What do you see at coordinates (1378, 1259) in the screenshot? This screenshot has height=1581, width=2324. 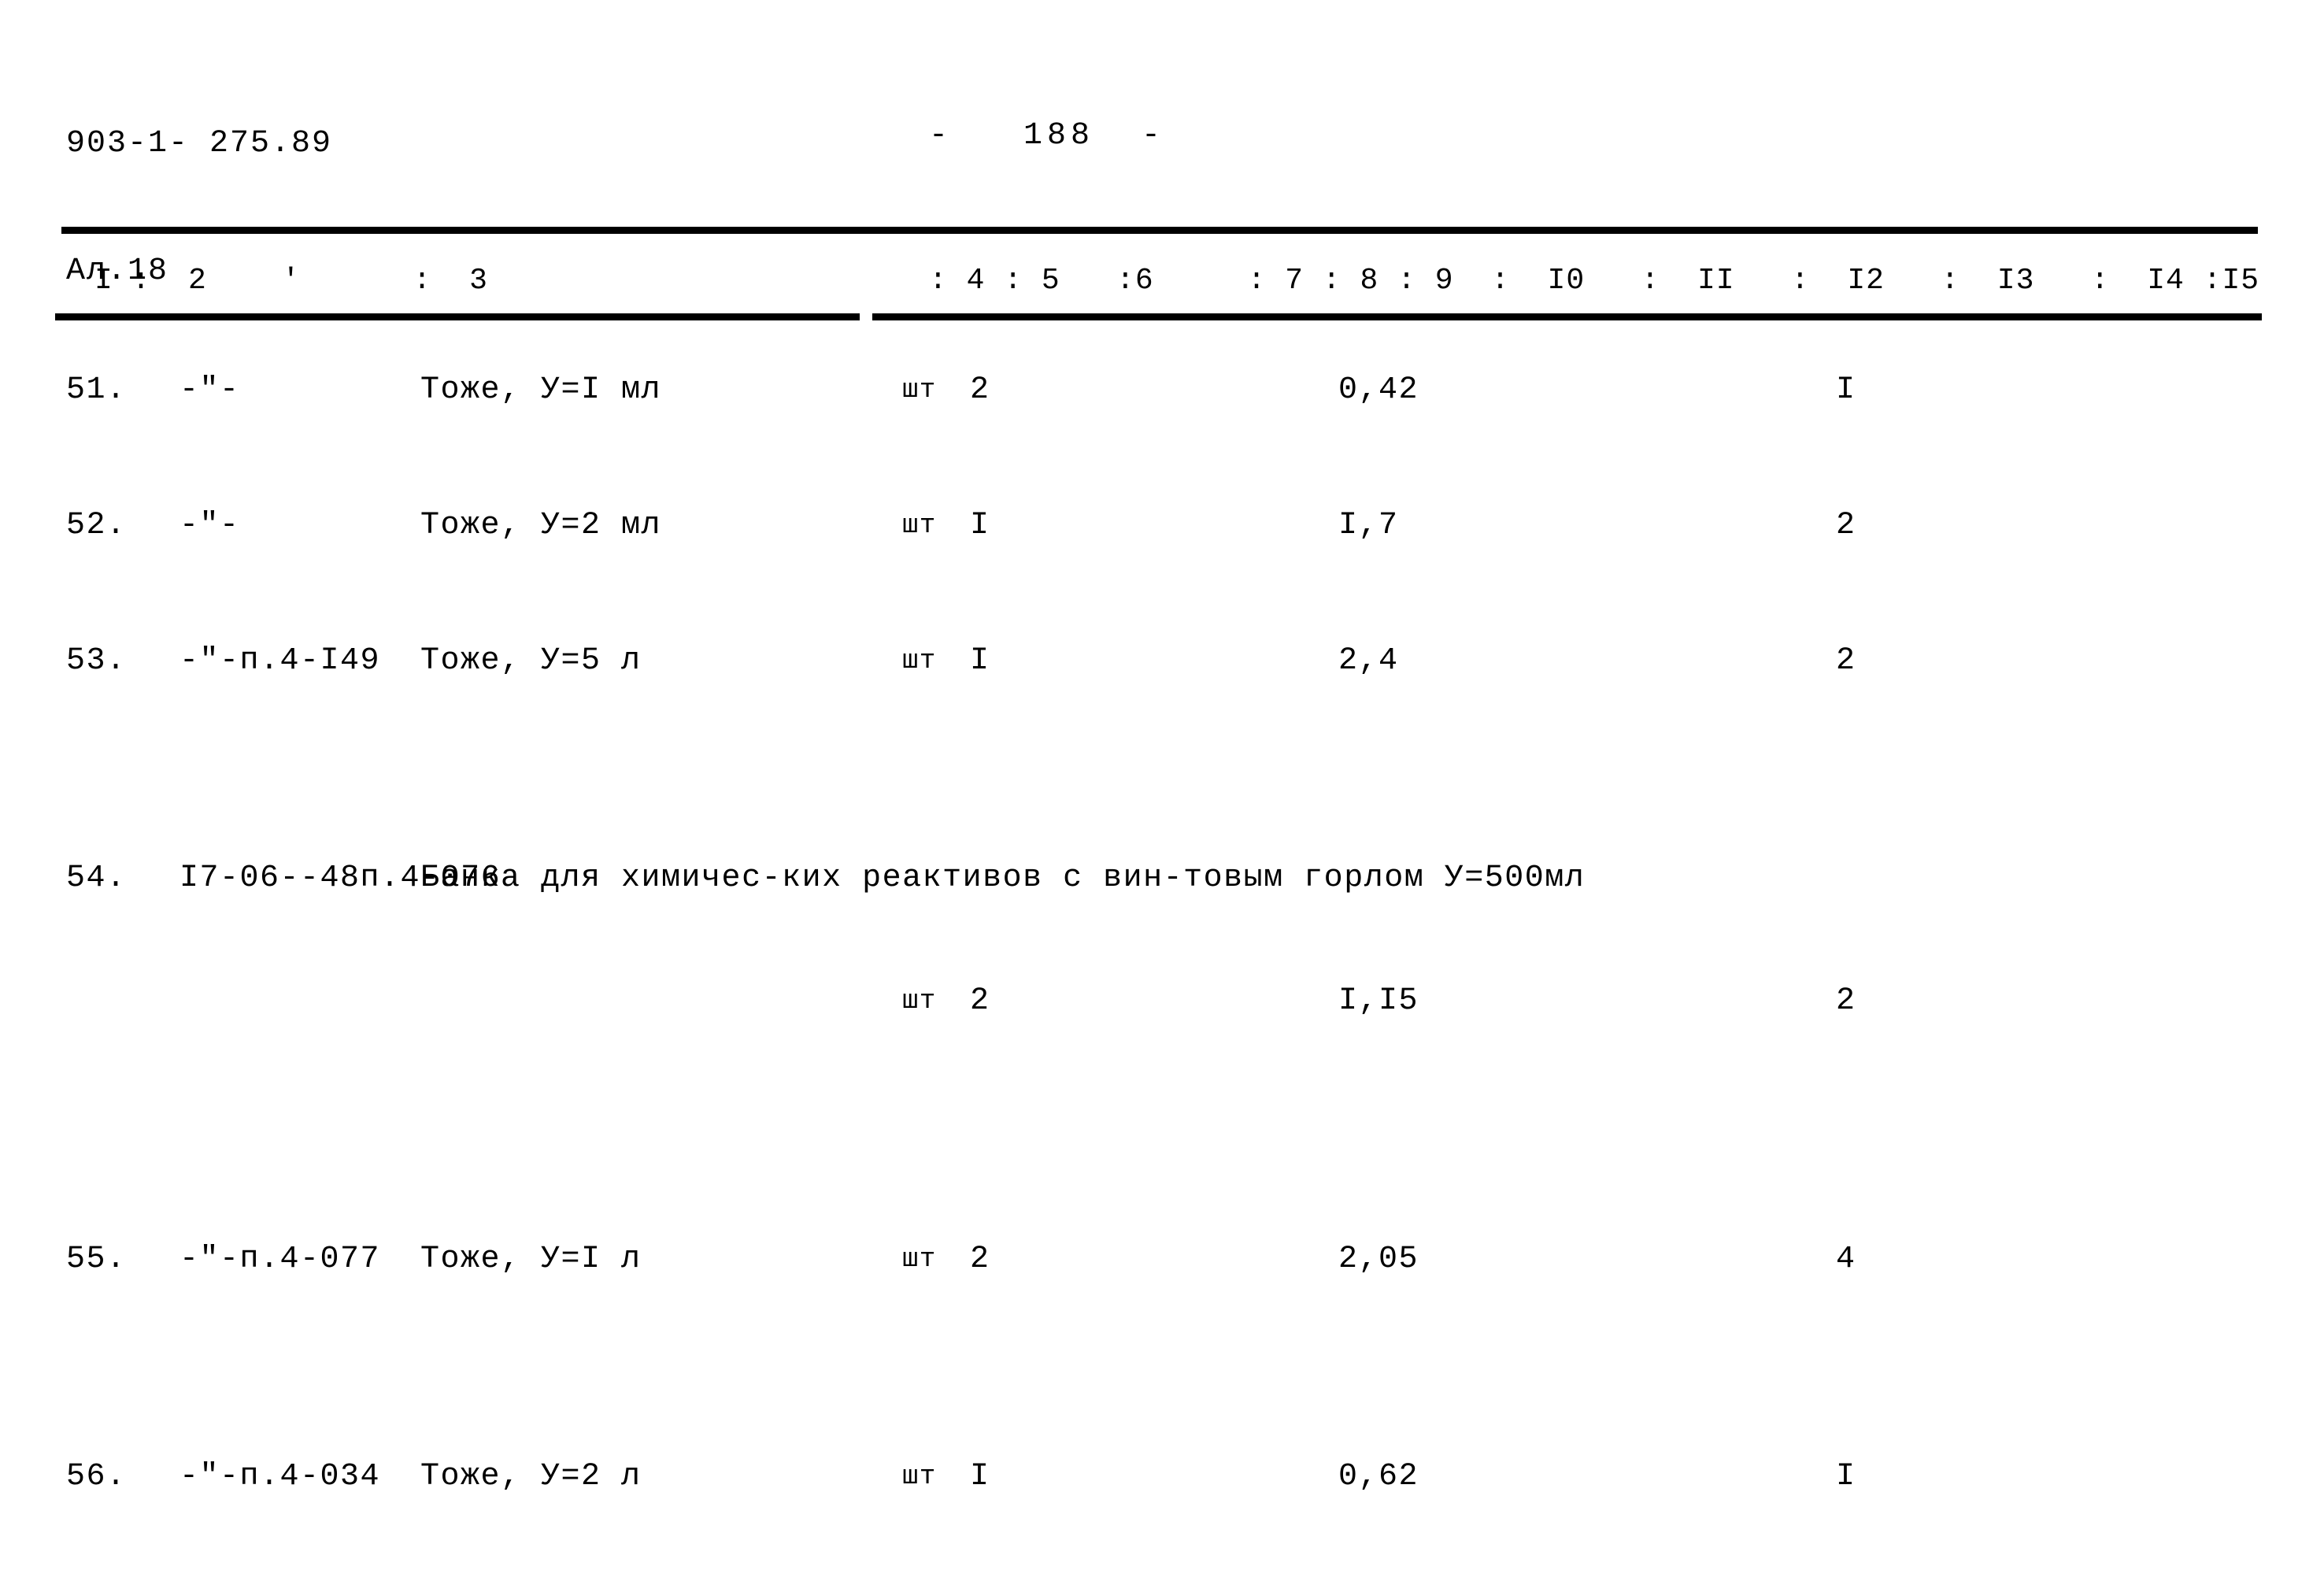 I see `row-mass: 2,05` at bounding box center [1378, 1259].